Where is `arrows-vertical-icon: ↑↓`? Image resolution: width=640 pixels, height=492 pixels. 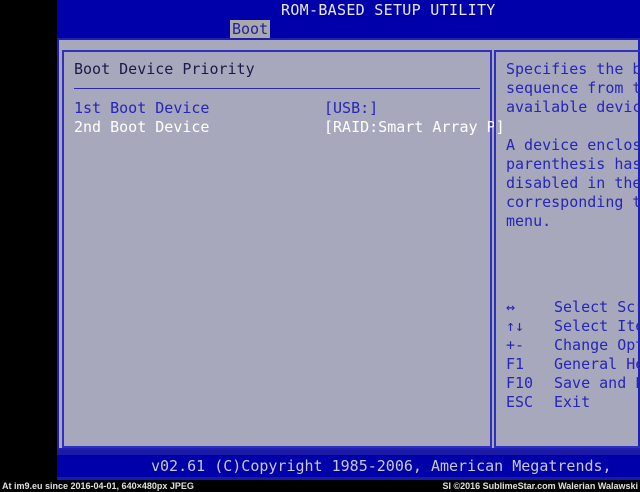 arrows-vertical-icon: ↑↓ is located at coordinates (515, 326).